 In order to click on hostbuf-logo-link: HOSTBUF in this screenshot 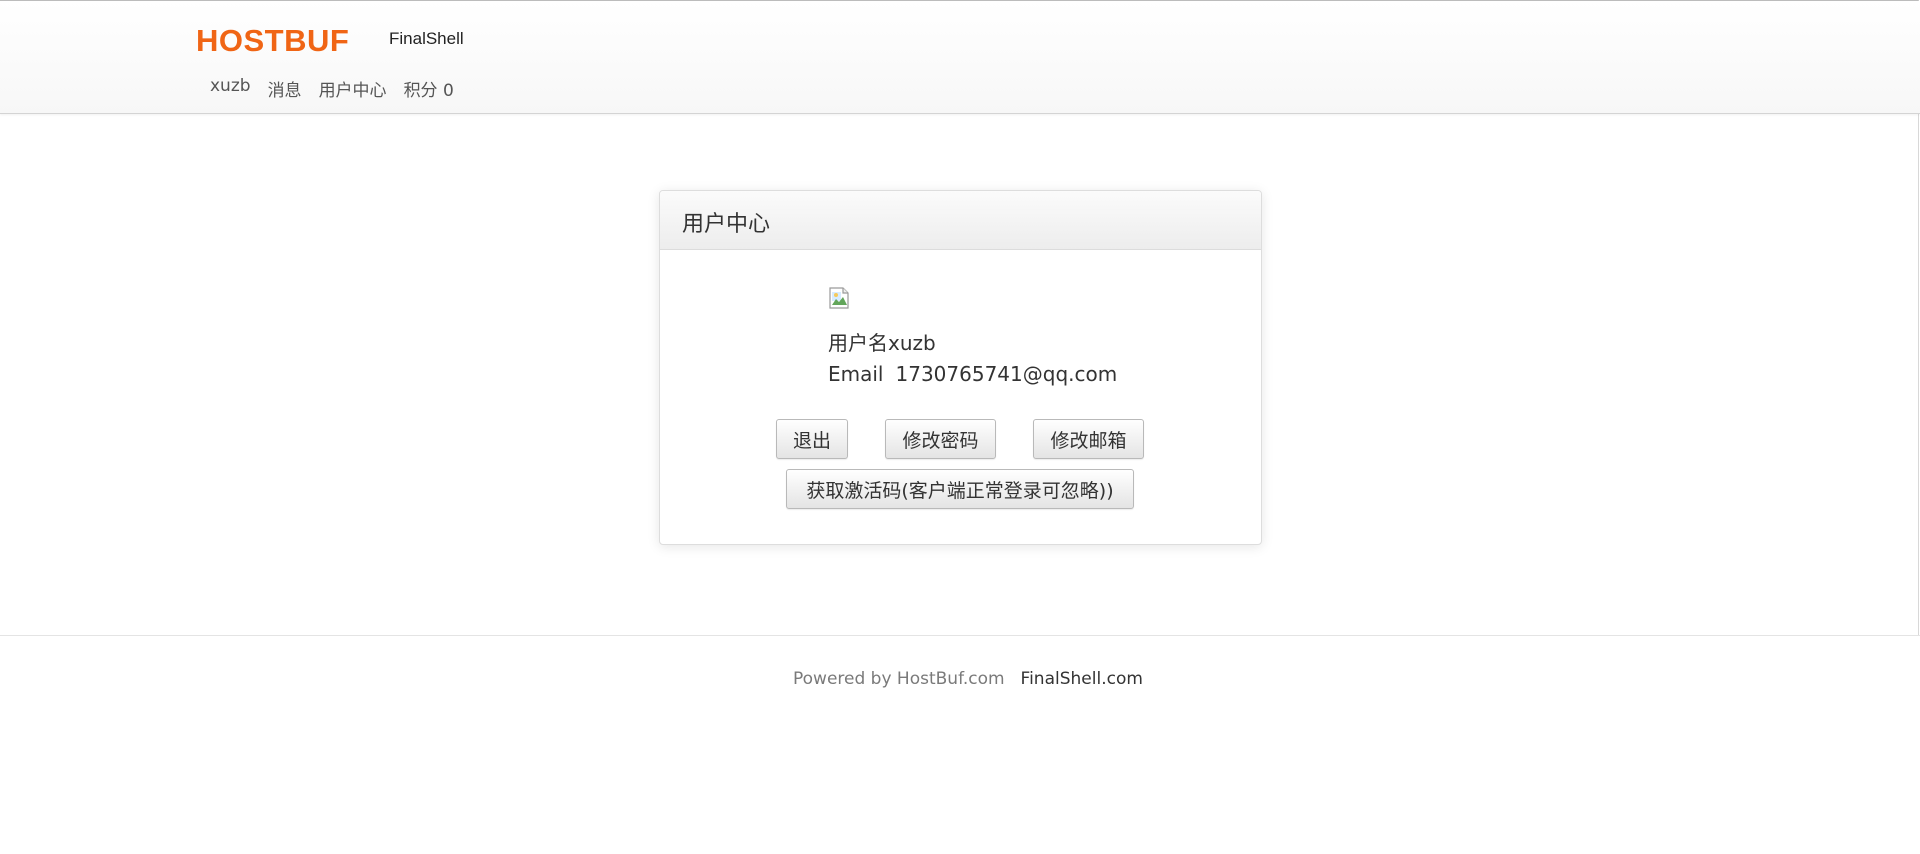, I will do `click(272, 41)`.